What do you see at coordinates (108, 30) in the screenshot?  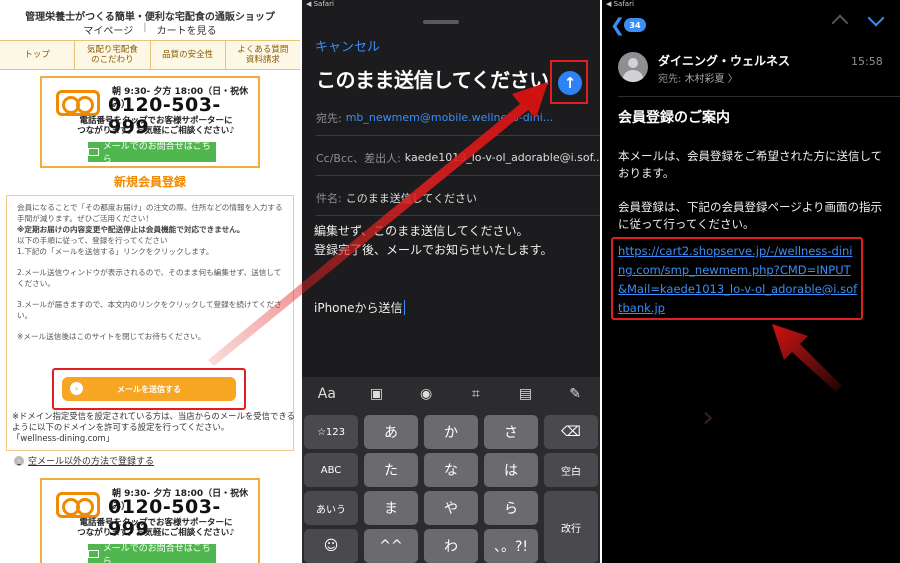 I see `mypage-link: マイページ` at bounding box center [108, 30].